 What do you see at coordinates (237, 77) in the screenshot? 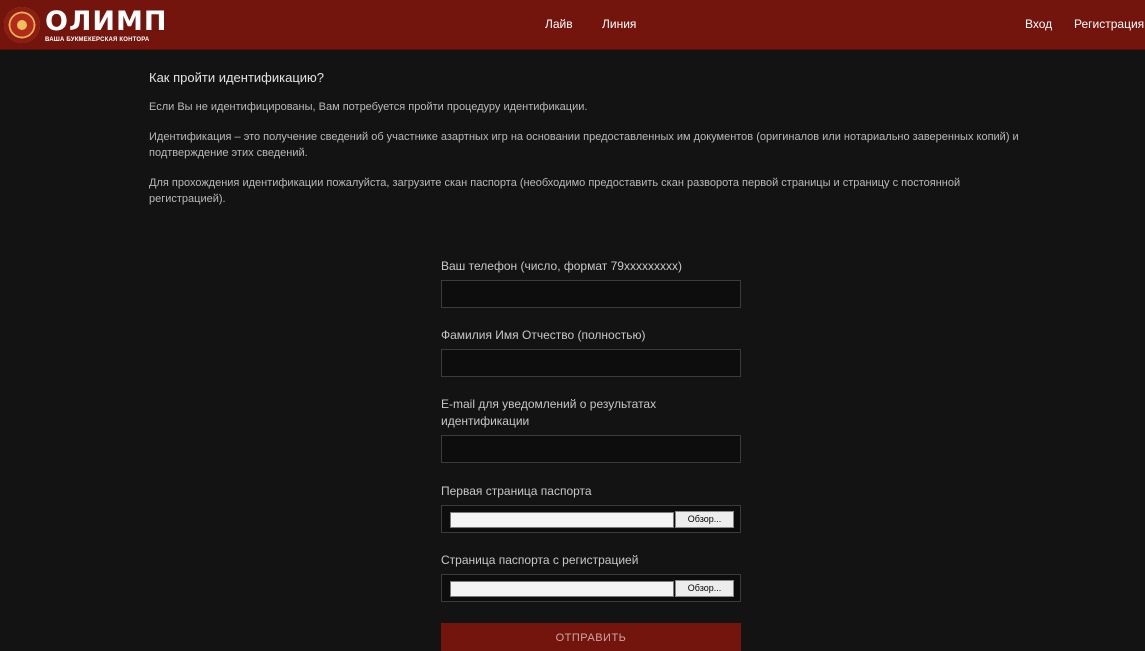
I see `page-title: Как пройти идентификацию?` at bounding box center [237, 77].